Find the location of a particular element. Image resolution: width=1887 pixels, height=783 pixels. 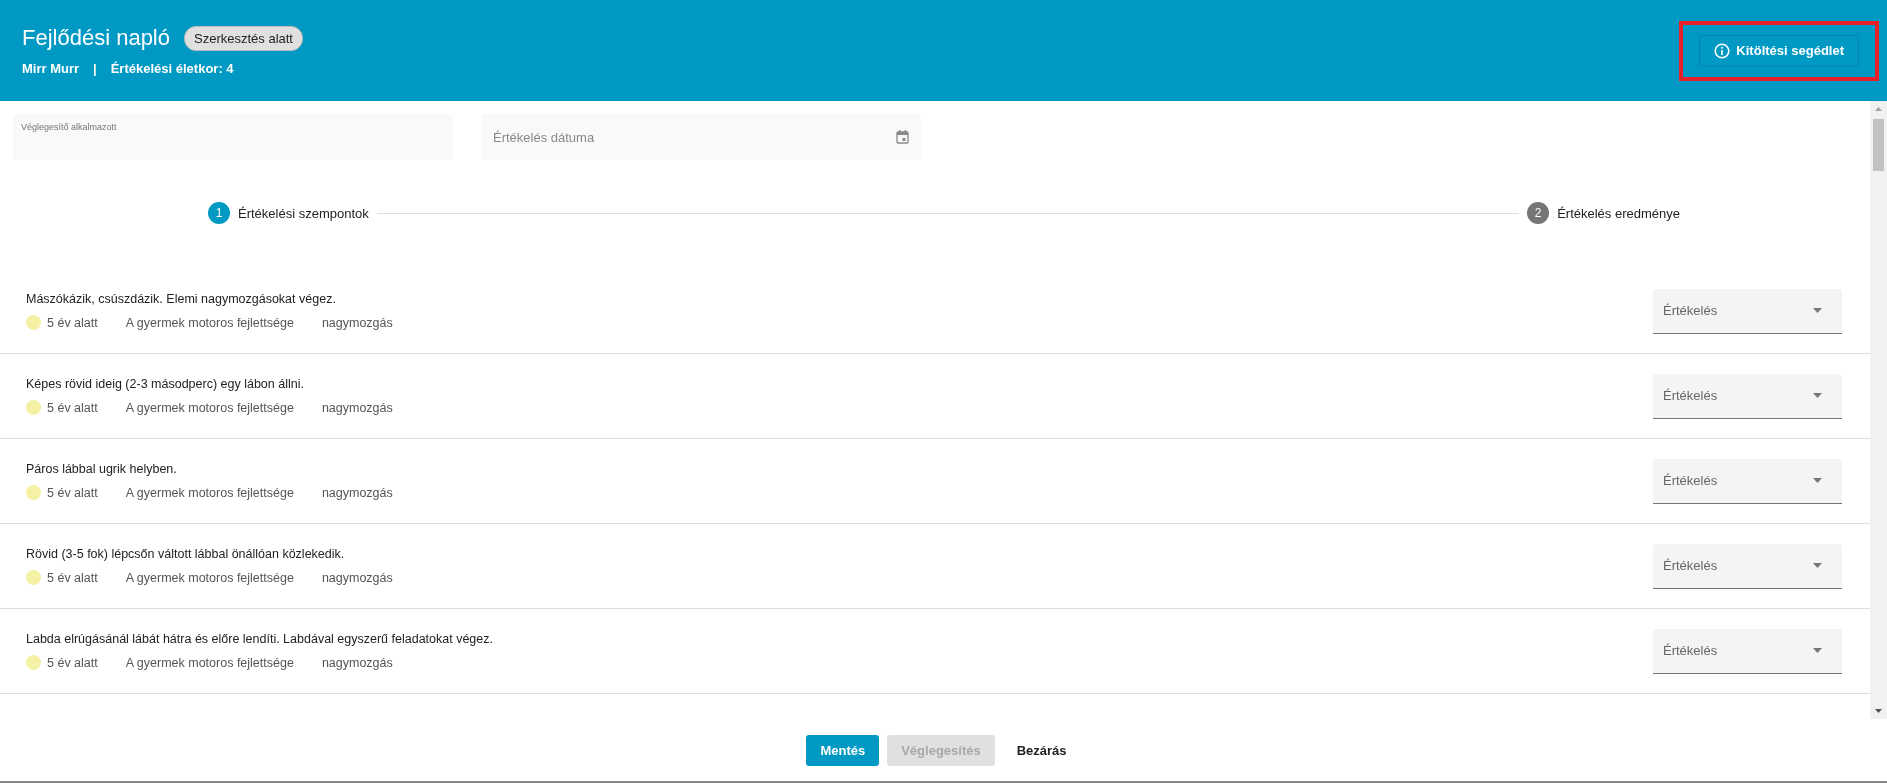

criterion-text: Képes rövid ideig (2-3 másodperc) egy lábon állni. is located at coordinates (165, 384).